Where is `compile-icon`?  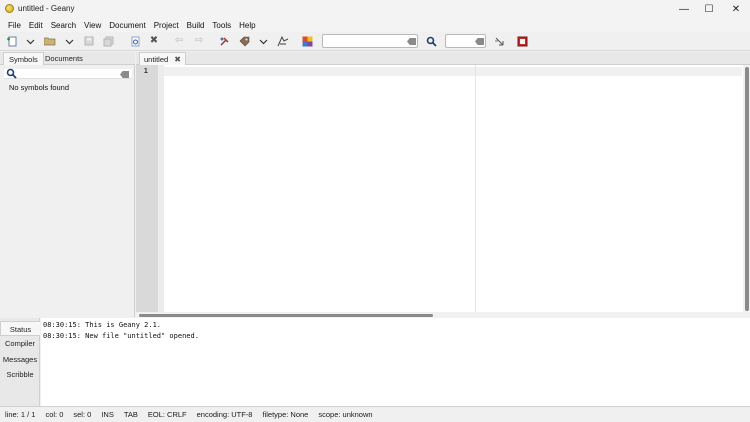
compile-icon is located at coordinates (224, 41).